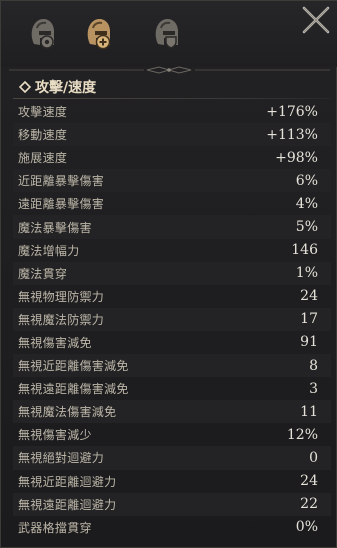  What do you see at coordinates (49, 250) in the screenshot?
I see `stat-label: 魔法增幅力` at bounding box center [49, 250].